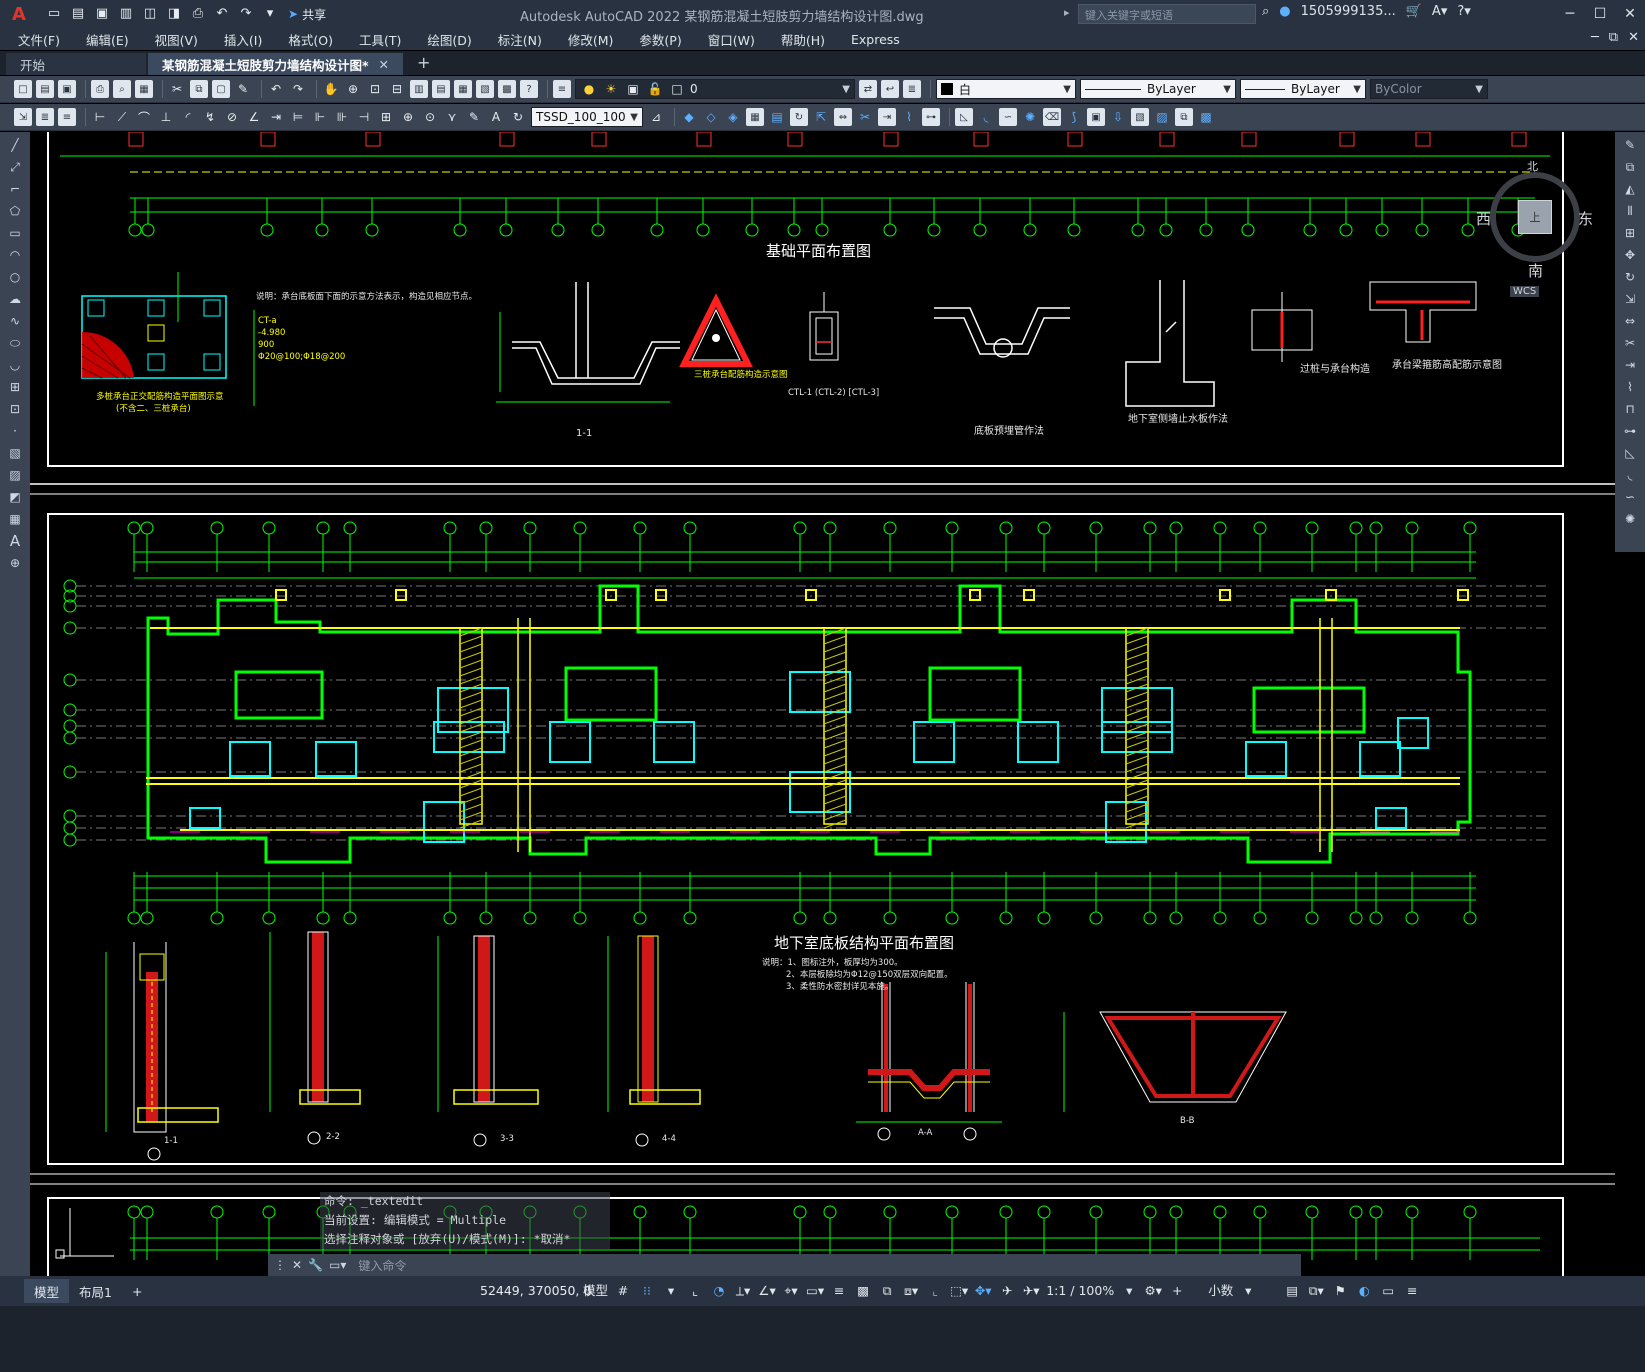 The height and width of the screenshot is (1372, 1645). Describe the element at coordinates (799, 117) in the screenshot. I see `rotate-icon: ↻` at that location.